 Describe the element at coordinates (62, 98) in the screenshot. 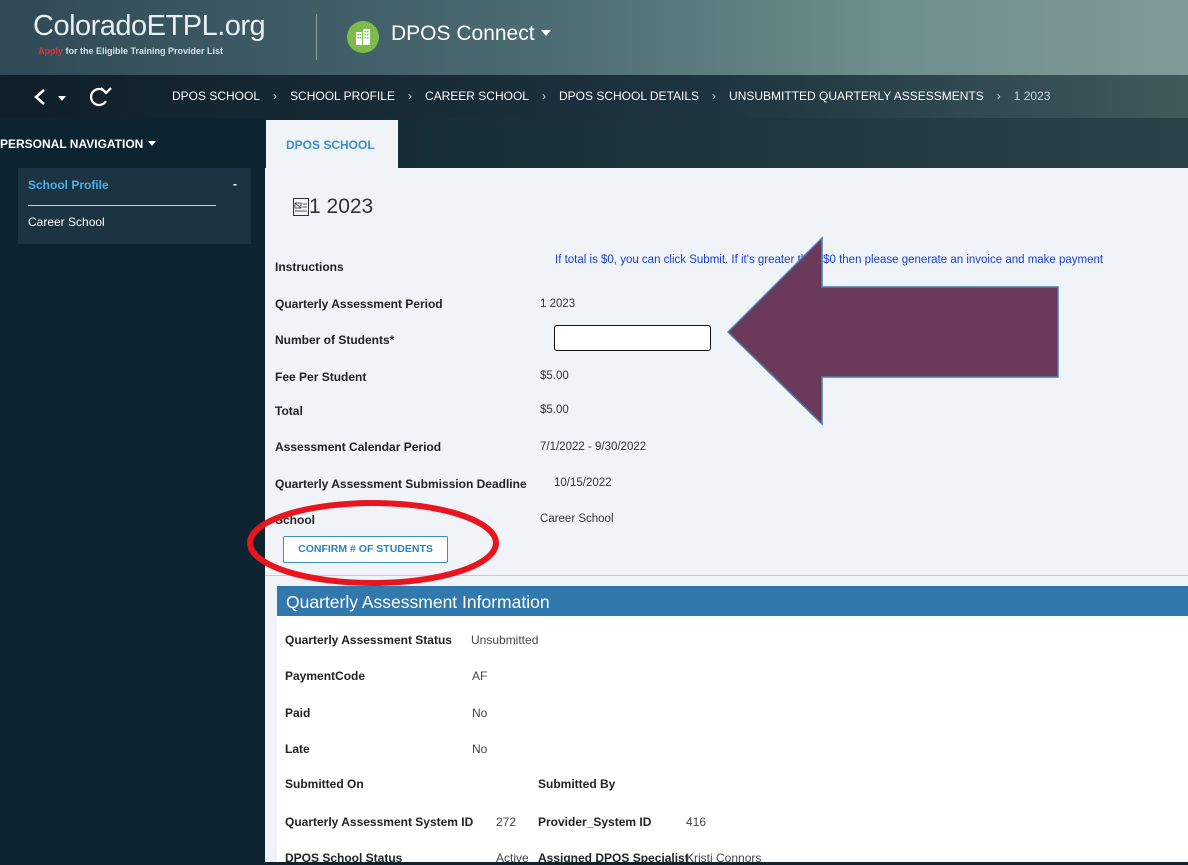

I see `history-dropdown-caret-icon` at that location.